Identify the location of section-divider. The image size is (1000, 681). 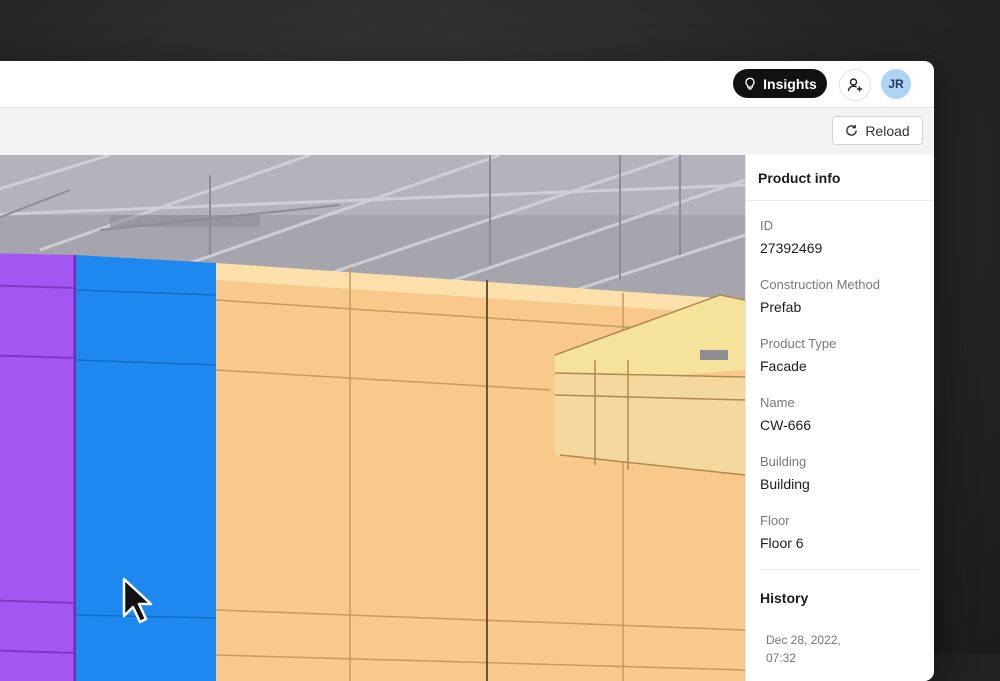
(840, 569).